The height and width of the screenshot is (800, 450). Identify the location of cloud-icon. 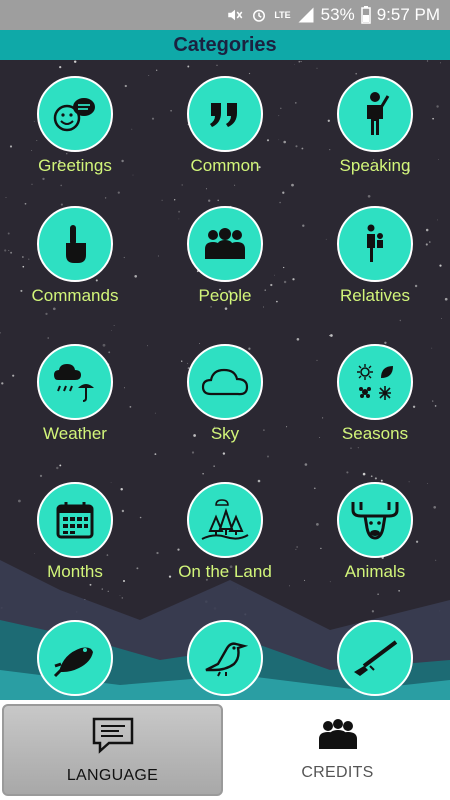
(225, 382).